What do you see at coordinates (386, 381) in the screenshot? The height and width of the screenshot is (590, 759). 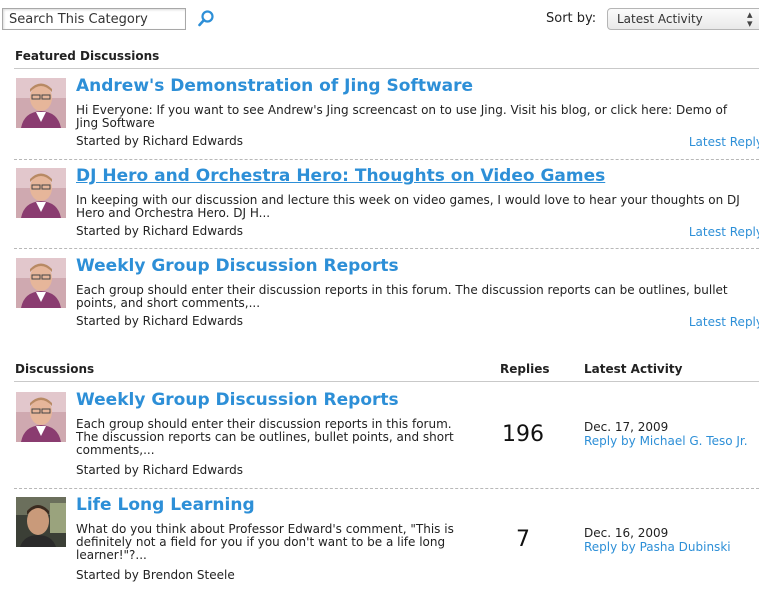 I see `discussions-divider` at bounding box center [386, 381].